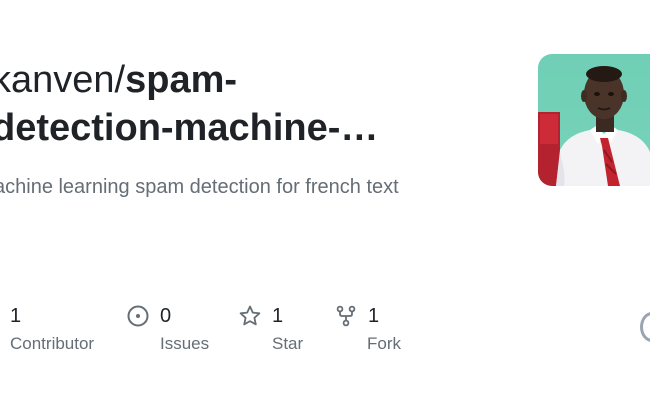 This screenshot has width=650, height=400. I want to click on issue-icon, so click(138, 316).